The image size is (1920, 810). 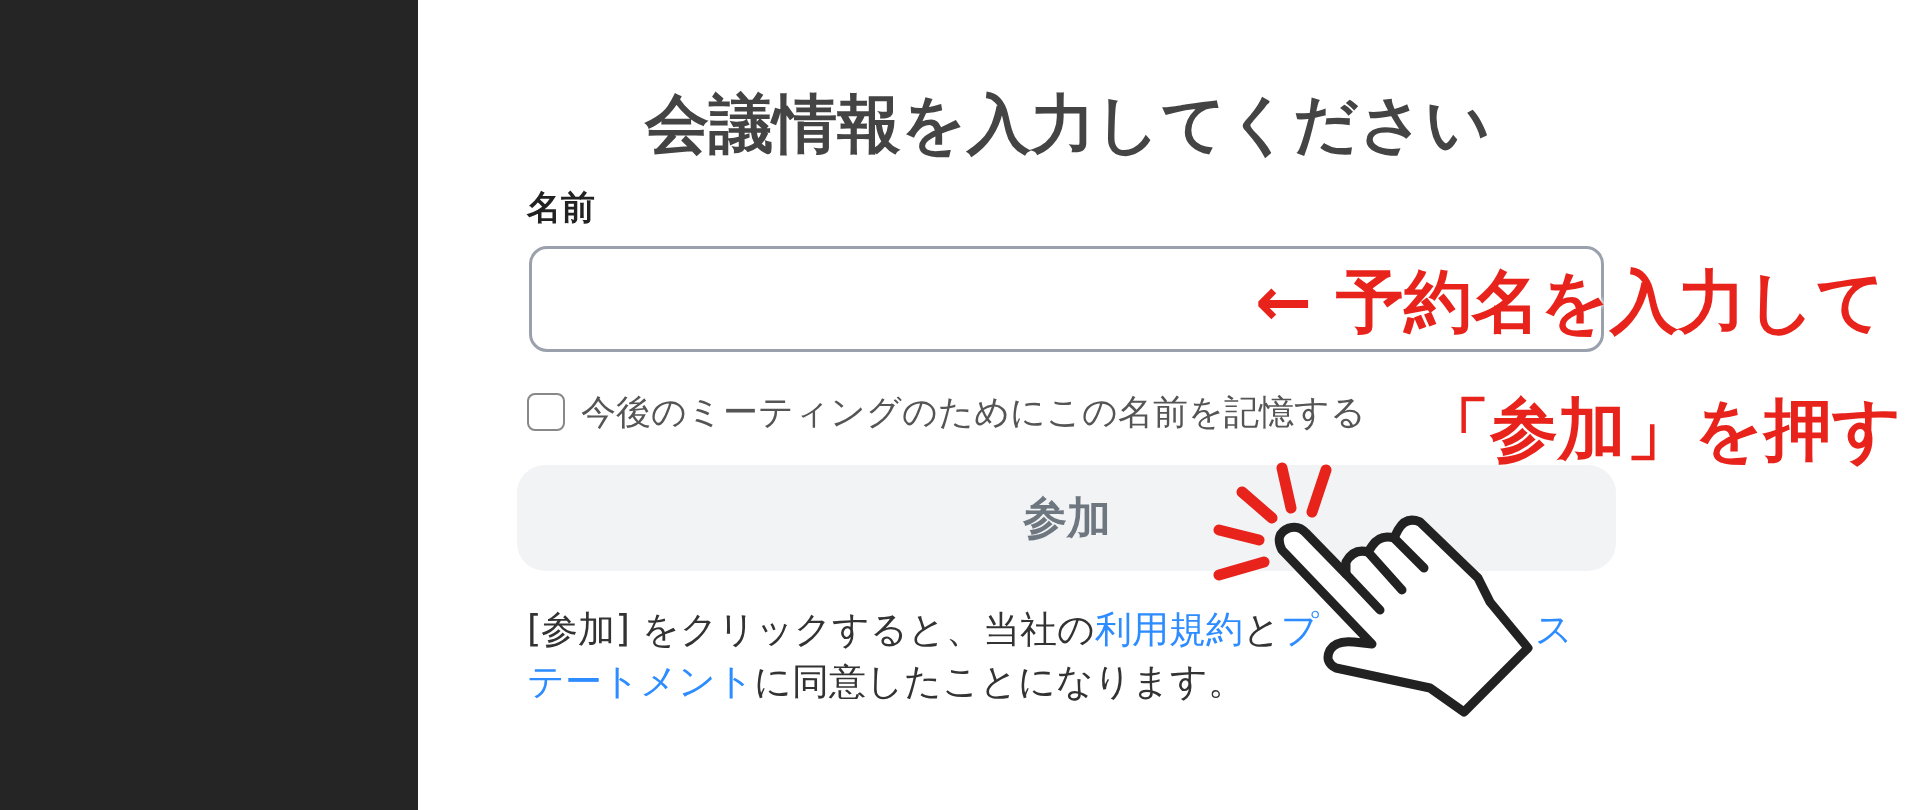 I want to click on burst-lines-icon, so click(x=1273, y=522).